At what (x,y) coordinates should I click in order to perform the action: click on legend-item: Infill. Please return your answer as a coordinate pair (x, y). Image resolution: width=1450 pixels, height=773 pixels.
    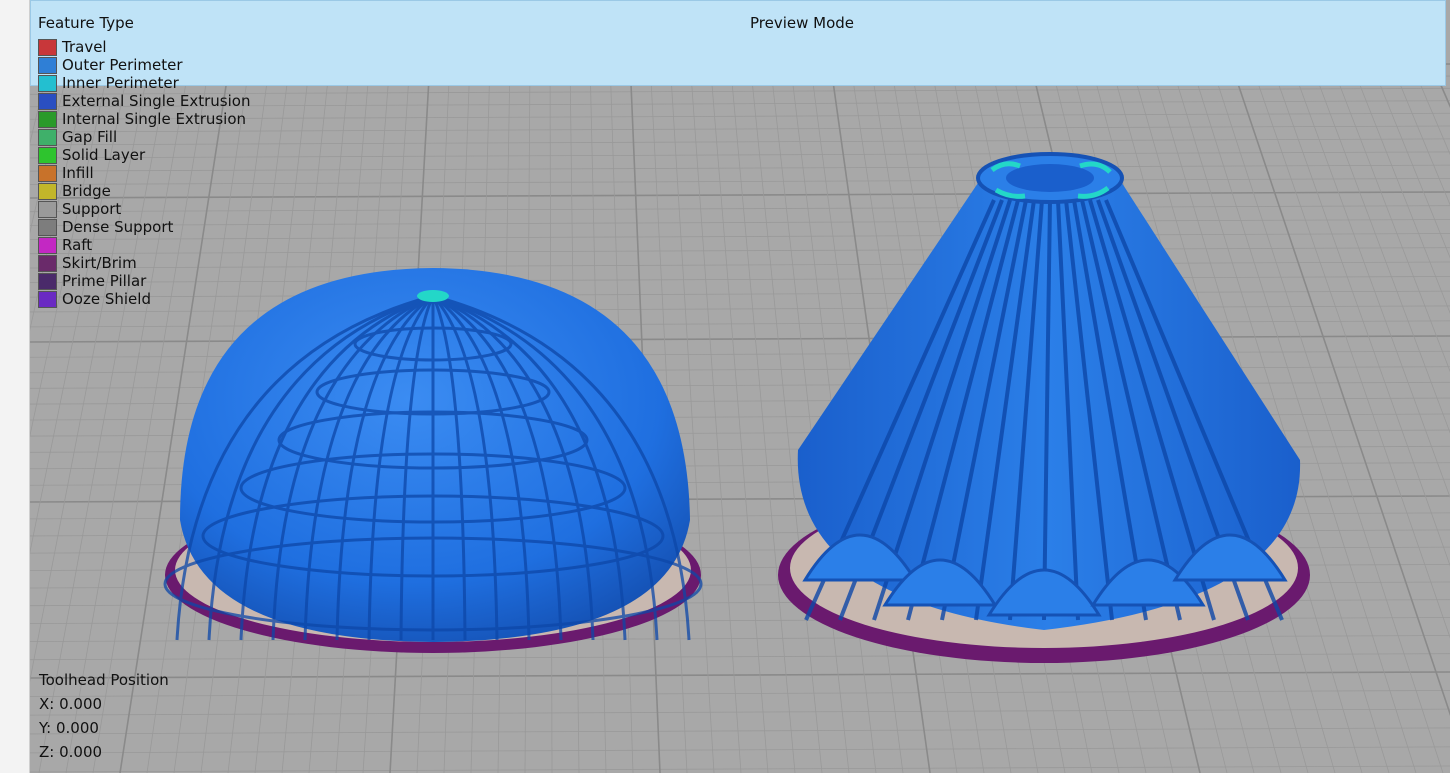
    Looking at the image, I should click on (144, 173).